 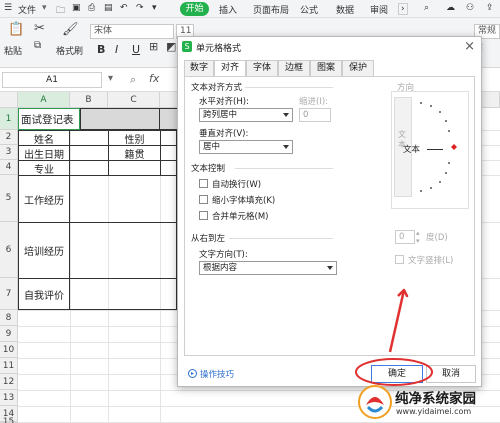 What do you see at coordinates (44, 168) in the screenshot?
I see `cell-major-label: 专业` at bounding box center [44, 168].